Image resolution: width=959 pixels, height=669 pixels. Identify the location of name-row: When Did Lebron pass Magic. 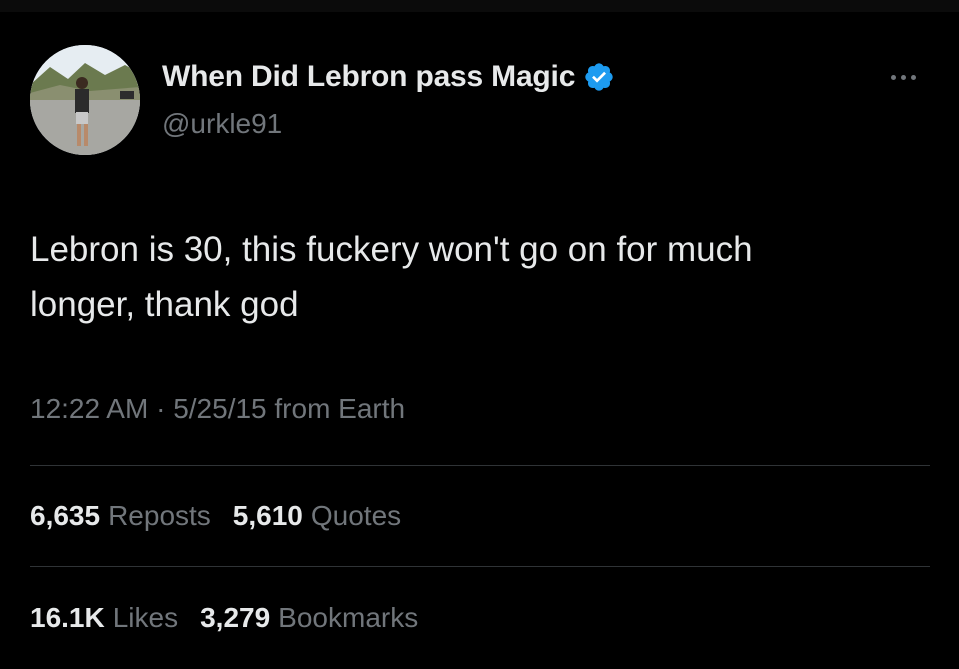
(388, 77).